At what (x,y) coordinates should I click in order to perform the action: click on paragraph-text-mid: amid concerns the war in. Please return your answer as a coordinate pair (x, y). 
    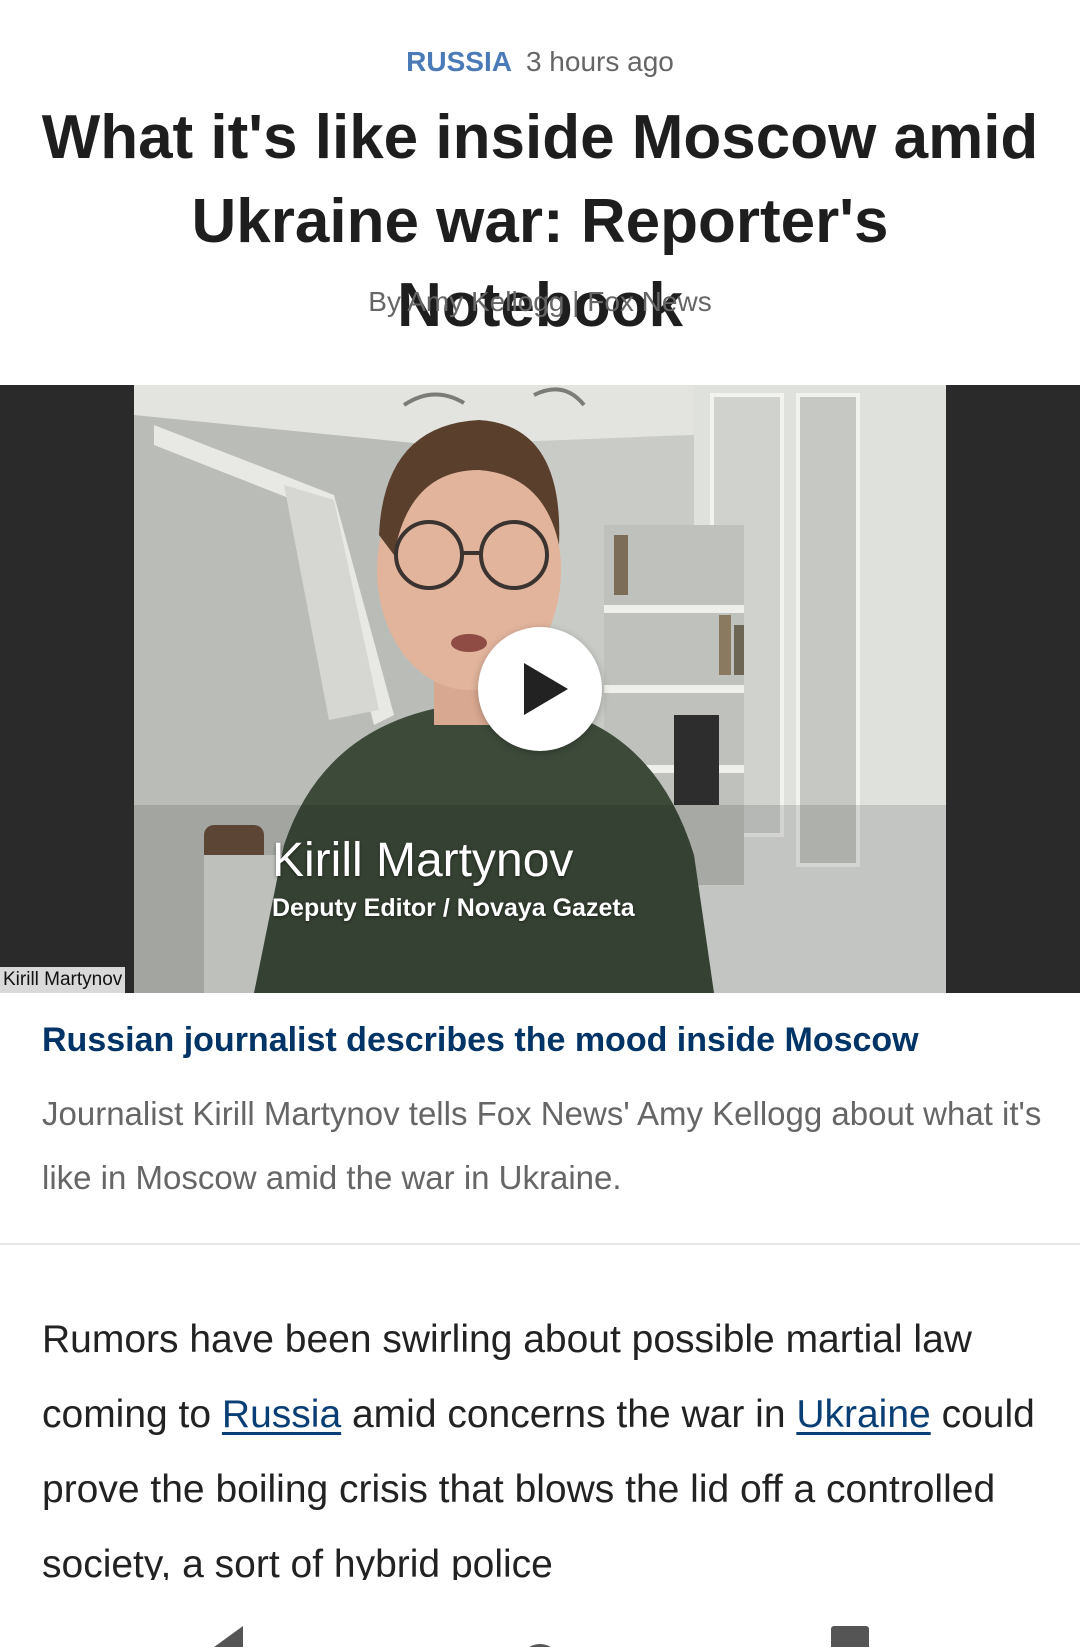
    Looking at the image, I should click on (569, 1414).